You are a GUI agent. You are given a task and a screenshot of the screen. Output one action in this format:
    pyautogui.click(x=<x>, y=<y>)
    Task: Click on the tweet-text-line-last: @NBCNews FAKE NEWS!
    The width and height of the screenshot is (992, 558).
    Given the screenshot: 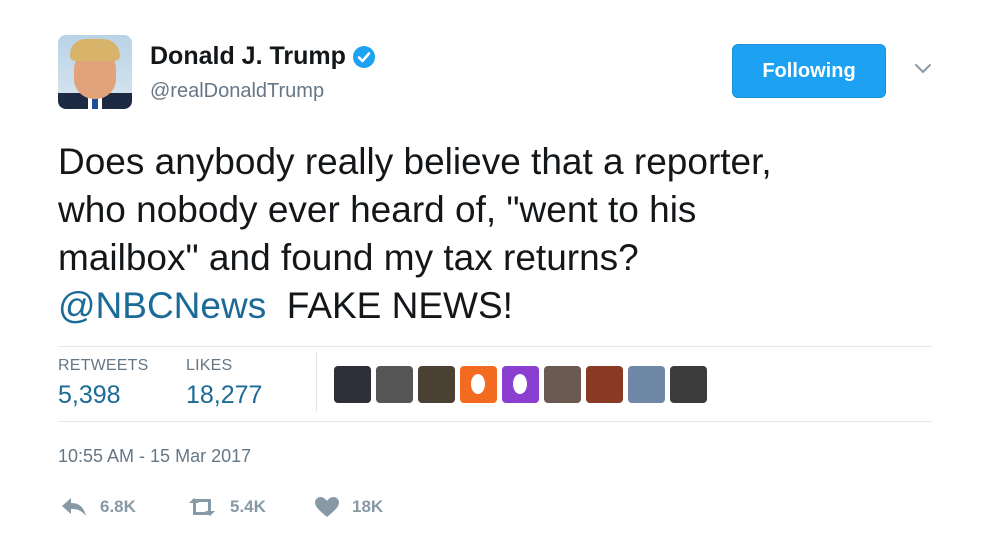 What is the action you would take?
    pyautogui.click(x=498, y=306)
    